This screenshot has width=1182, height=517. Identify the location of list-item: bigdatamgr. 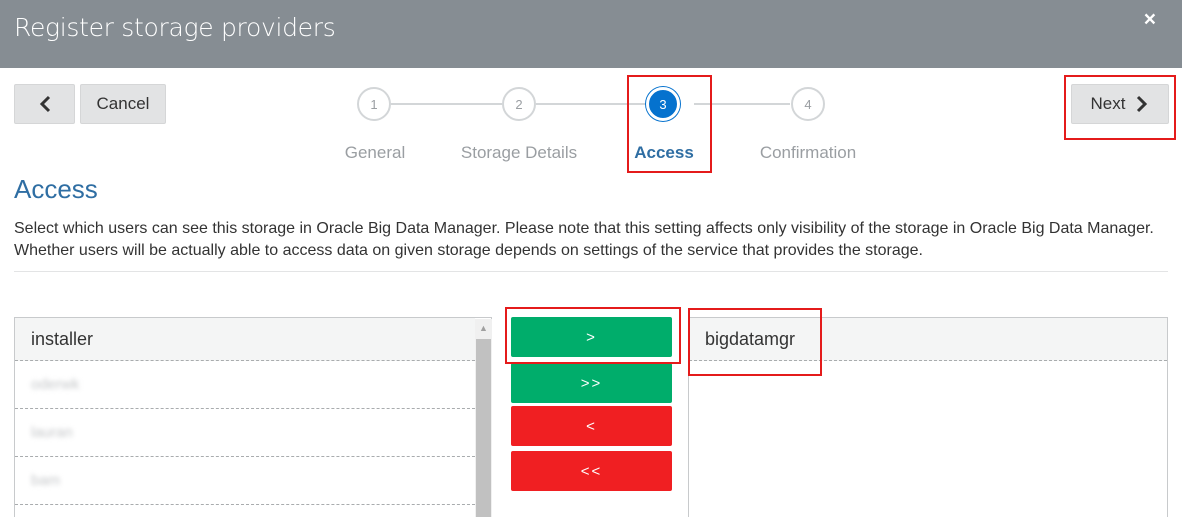
(928, 339).